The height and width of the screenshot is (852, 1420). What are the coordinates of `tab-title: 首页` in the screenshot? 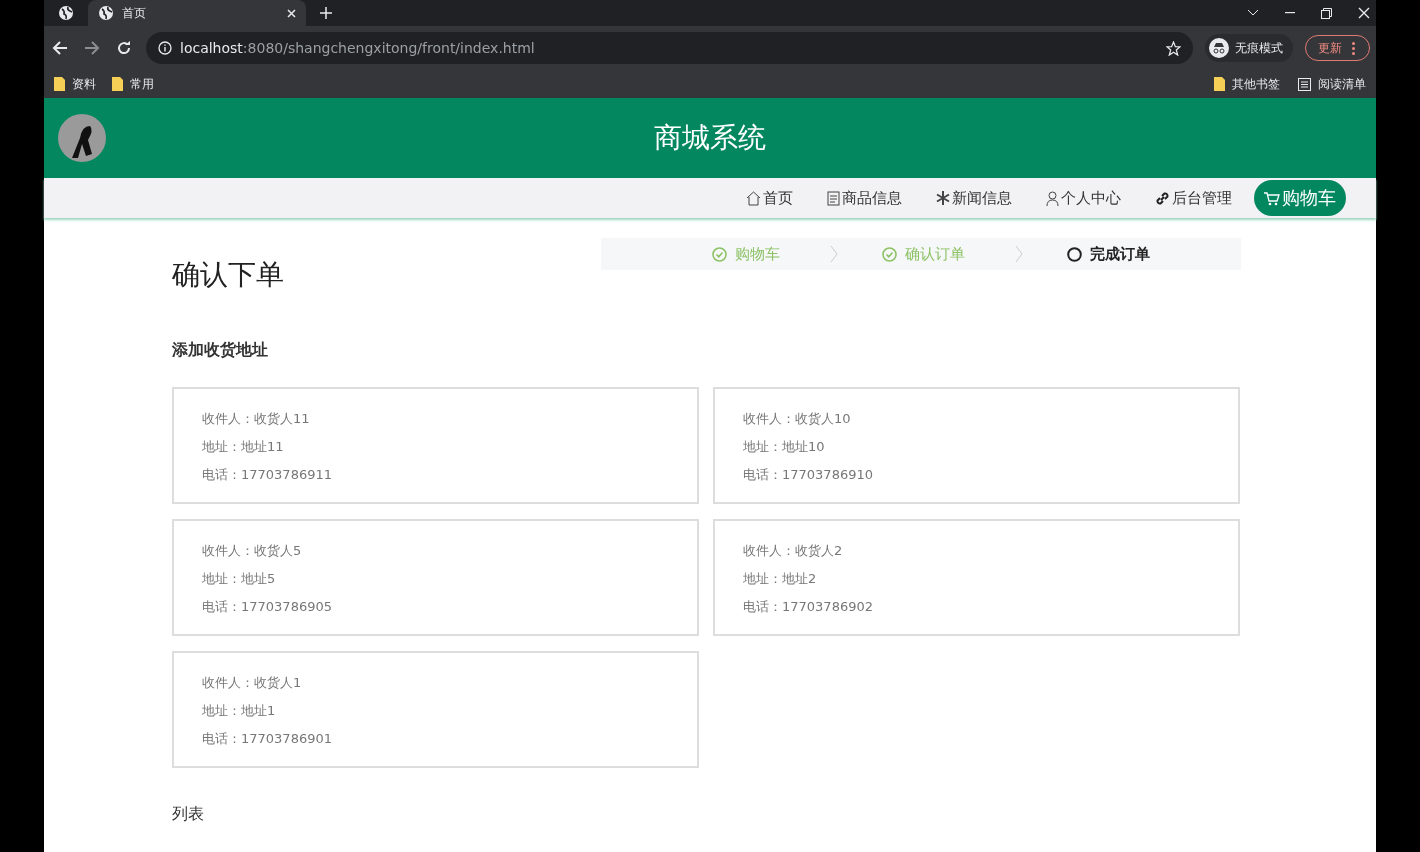 It's located at (134, 13).